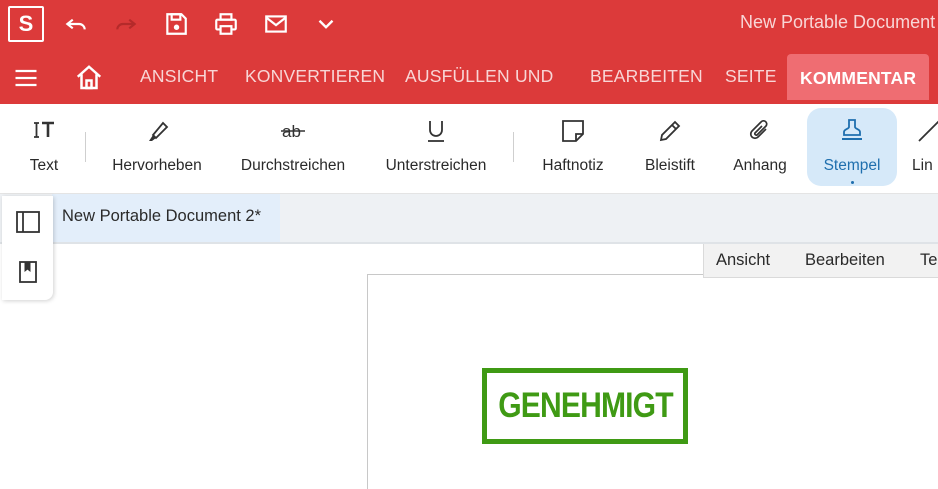 This screenshot has width=938, height=489. Describe the element at coordinates (436, 131) in the screenshot. I see `underline-icon` at that location.